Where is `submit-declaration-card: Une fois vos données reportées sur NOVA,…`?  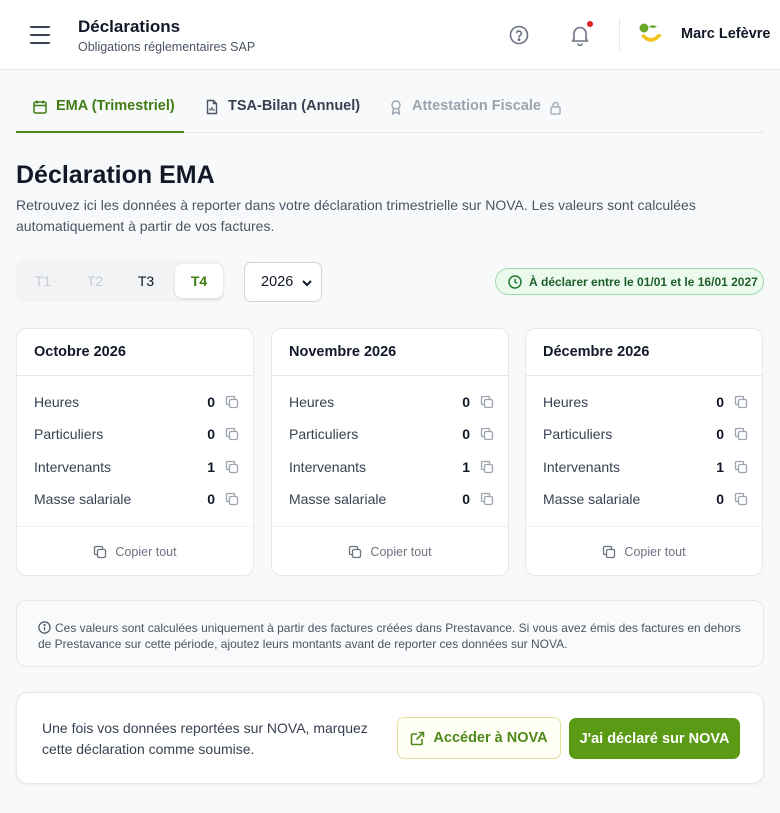 submit-declaration-card: Une fois vos données reportées sur NOVA,… is located at coordinates (390, 738).